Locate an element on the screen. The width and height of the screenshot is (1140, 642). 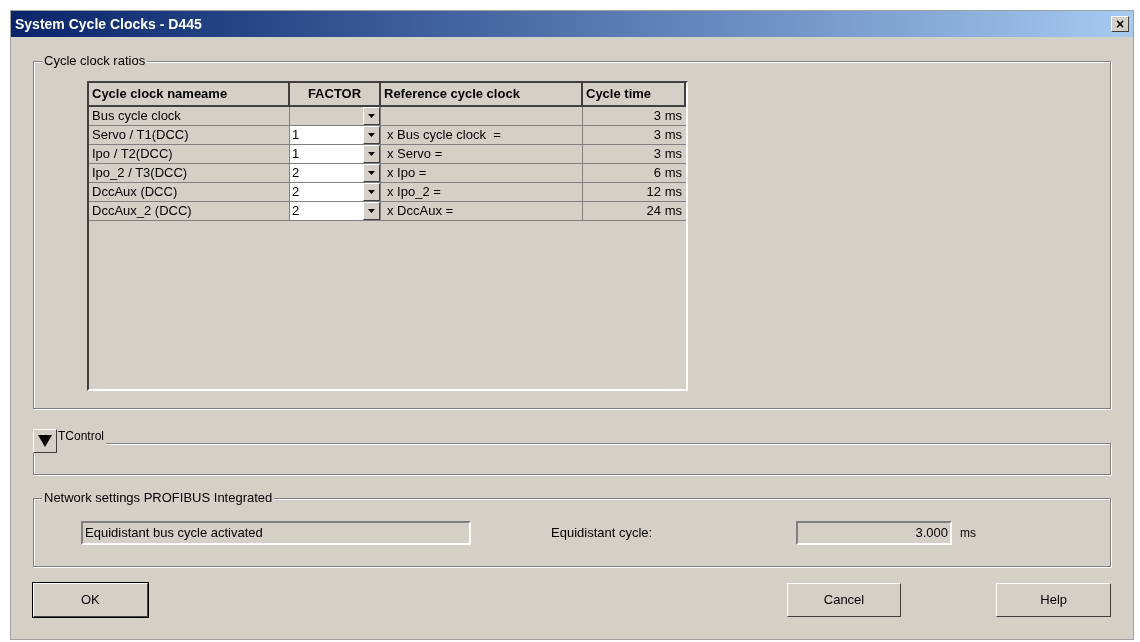
field-label: Equidistant cycle: is located at coordinates (602, 532).